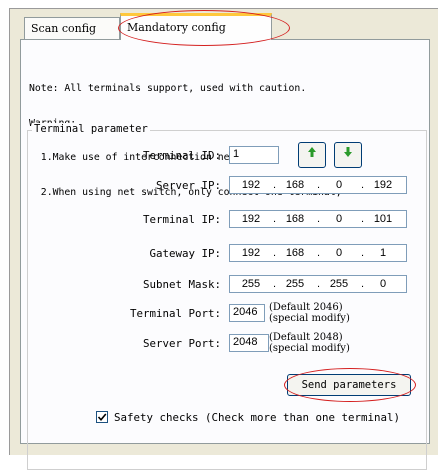 This screenshot has width=445, height=470. I want to click on arrow-up-icon, so click(312, 154).